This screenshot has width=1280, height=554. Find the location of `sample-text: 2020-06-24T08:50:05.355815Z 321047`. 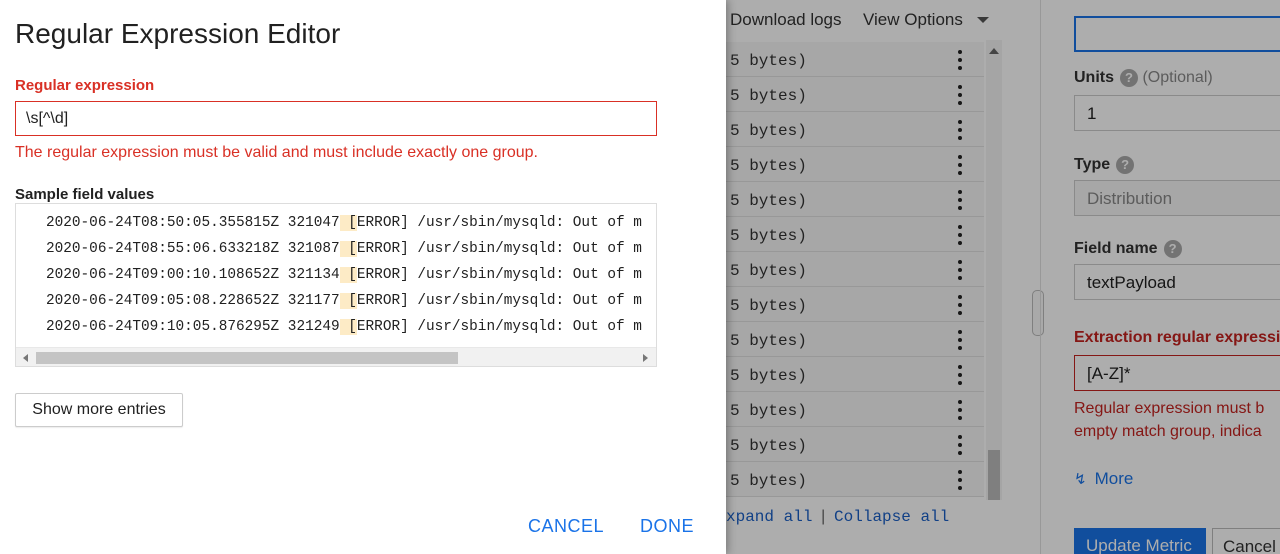

sample-text: 2020-06-24T08:50:05.355815Z 321047 is located at coordinates (193, 223).